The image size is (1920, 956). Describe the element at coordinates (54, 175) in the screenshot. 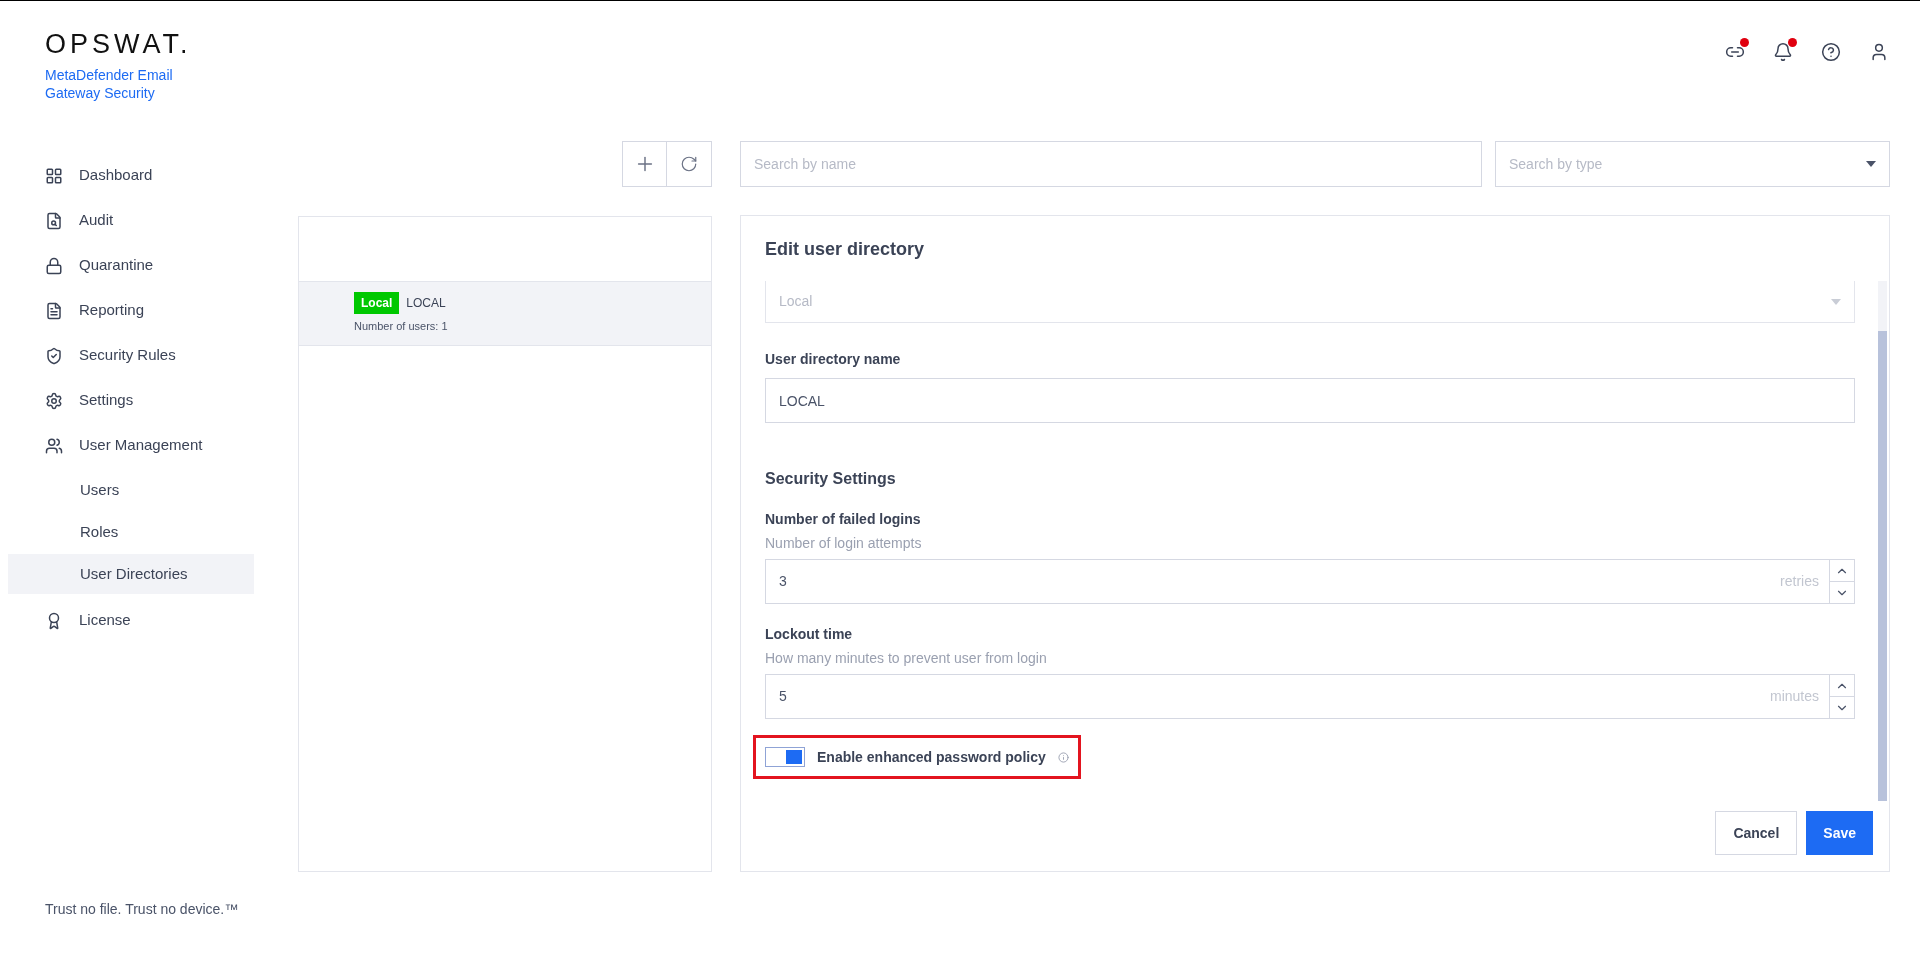

I see `grid-icon` at that location.